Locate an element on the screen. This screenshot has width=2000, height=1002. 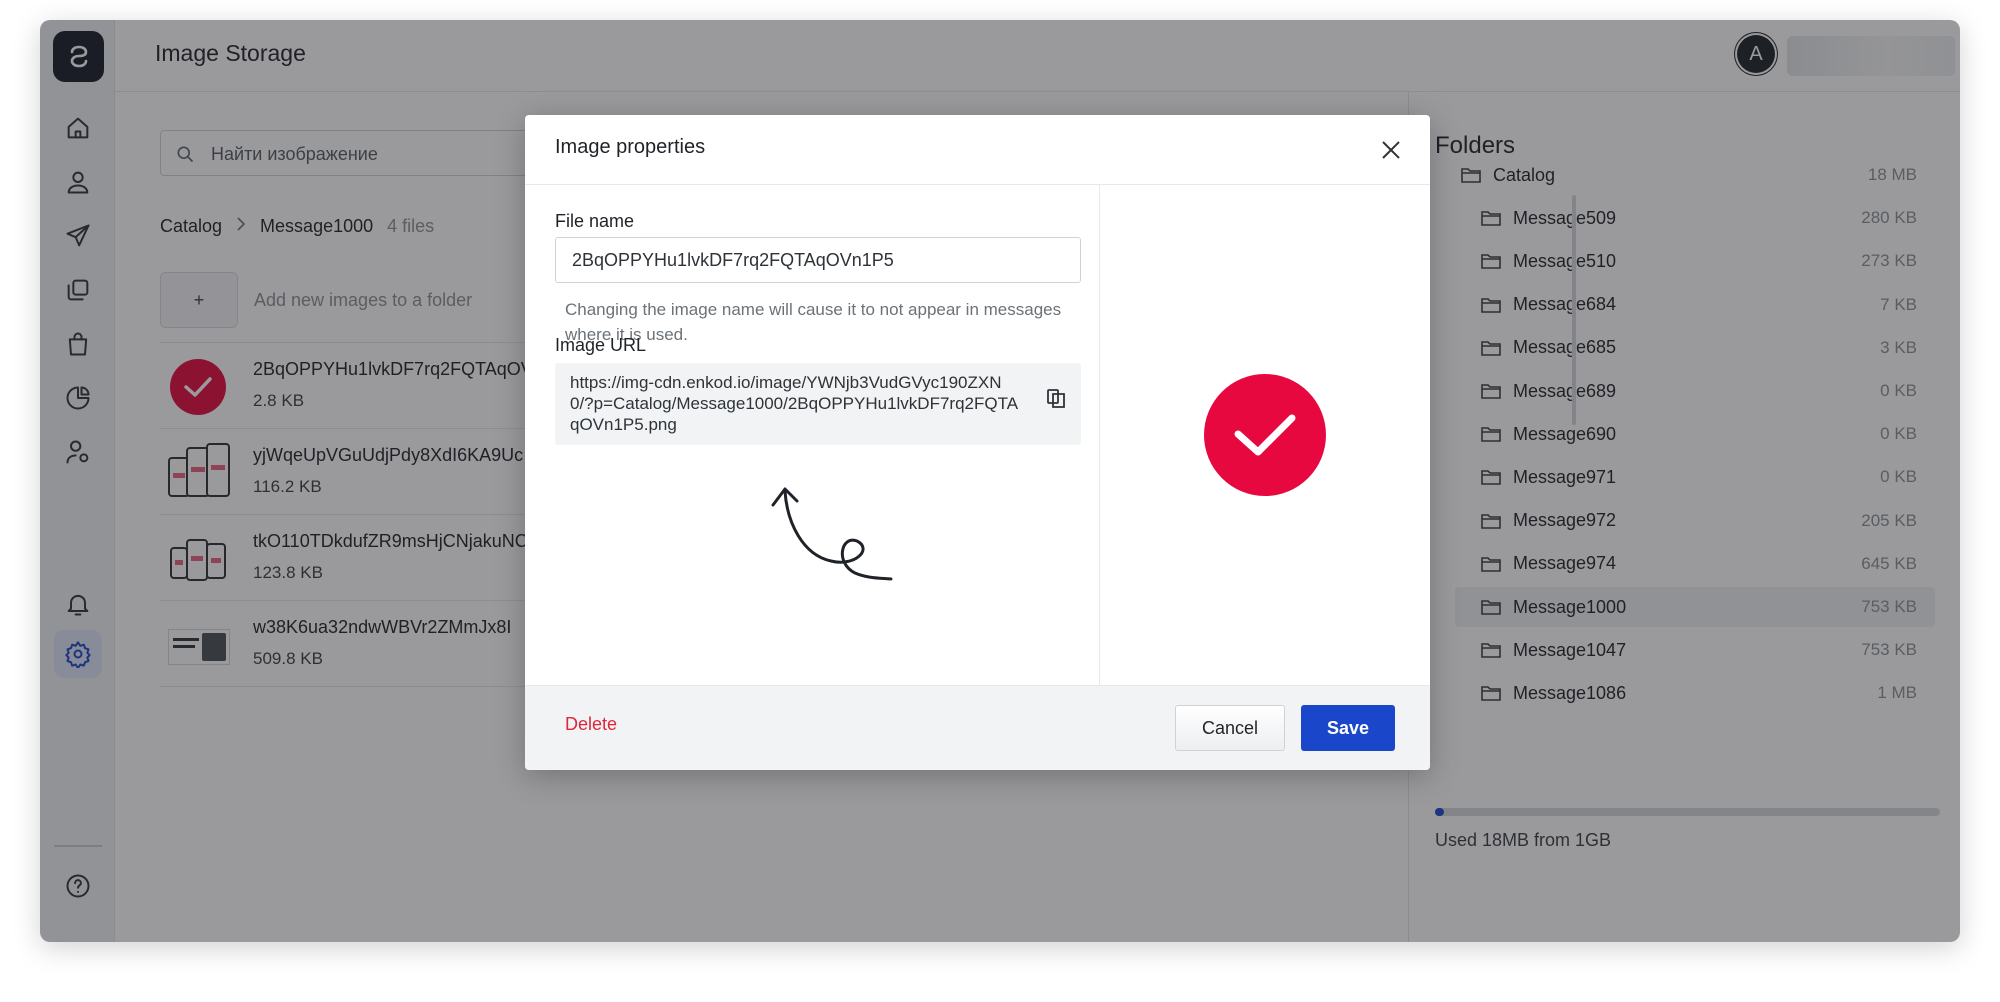
cancel-button: Cancel is located at coordinates (1230, 728).